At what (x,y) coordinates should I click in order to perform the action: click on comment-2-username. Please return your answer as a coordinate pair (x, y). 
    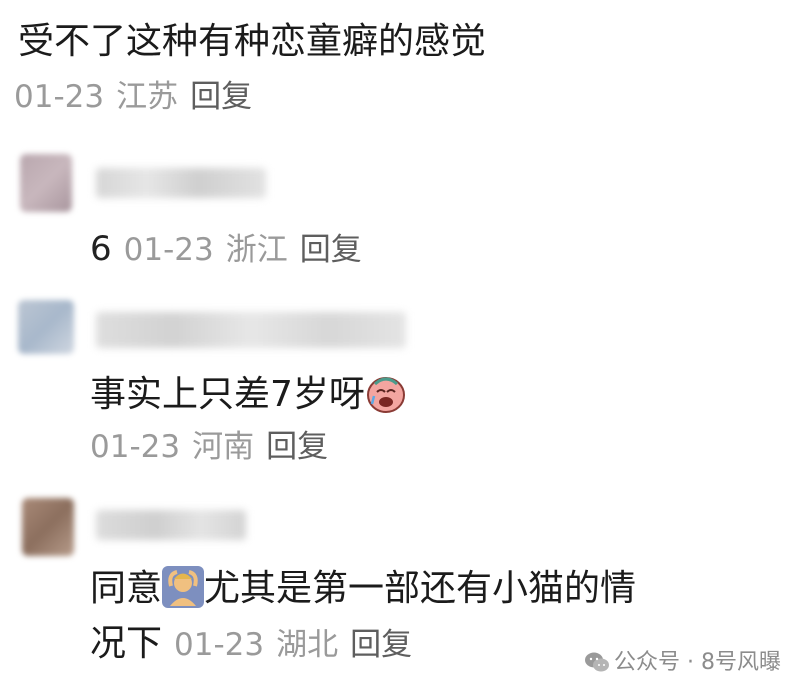
    Looking at the image, I should click on (181, 183).